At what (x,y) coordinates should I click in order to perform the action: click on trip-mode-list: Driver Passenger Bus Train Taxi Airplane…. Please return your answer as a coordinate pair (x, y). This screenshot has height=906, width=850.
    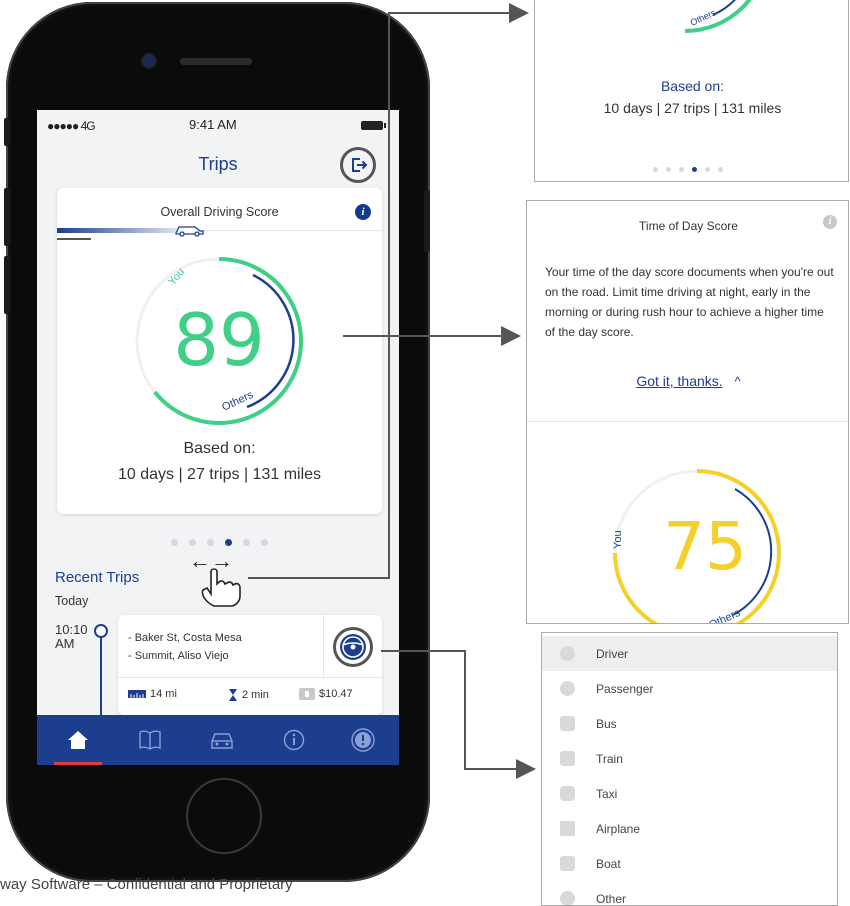
    Looking at the image, I should click on (689, 769).